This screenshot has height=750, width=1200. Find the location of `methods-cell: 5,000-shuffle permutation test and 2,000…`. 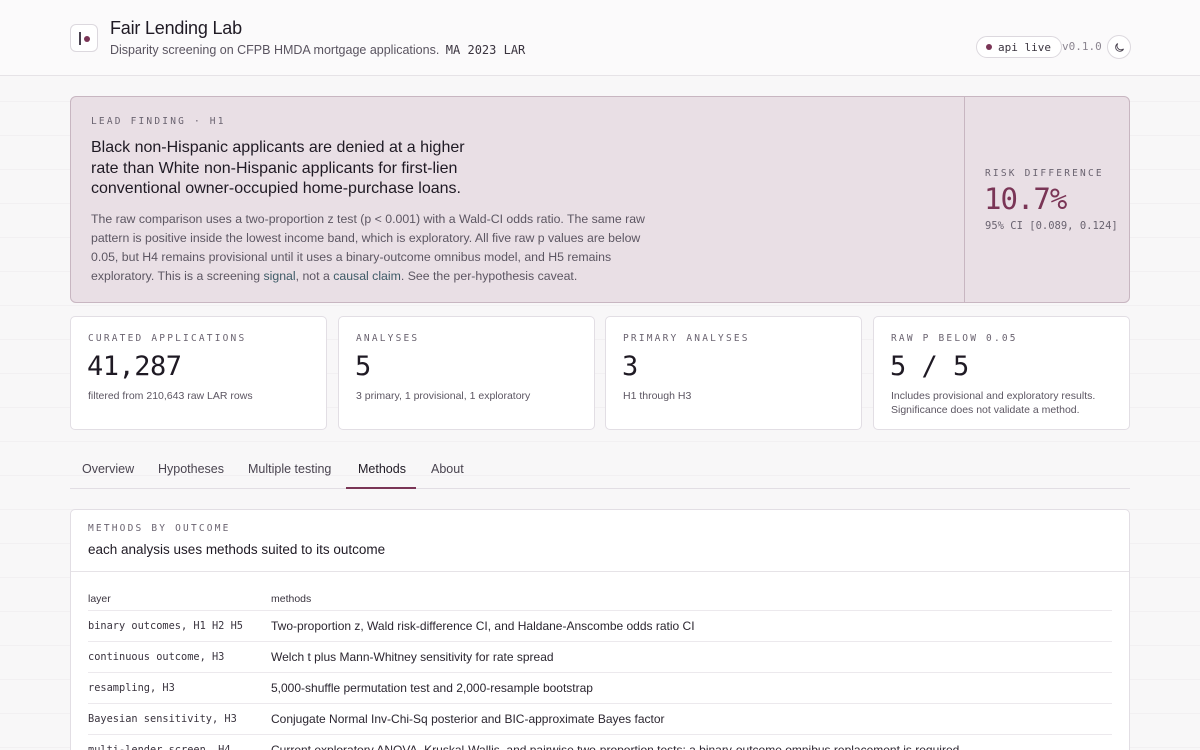

methods-cell: 5,000-shuffle permutation test and 2,000… is located at coordinates (691, 688).